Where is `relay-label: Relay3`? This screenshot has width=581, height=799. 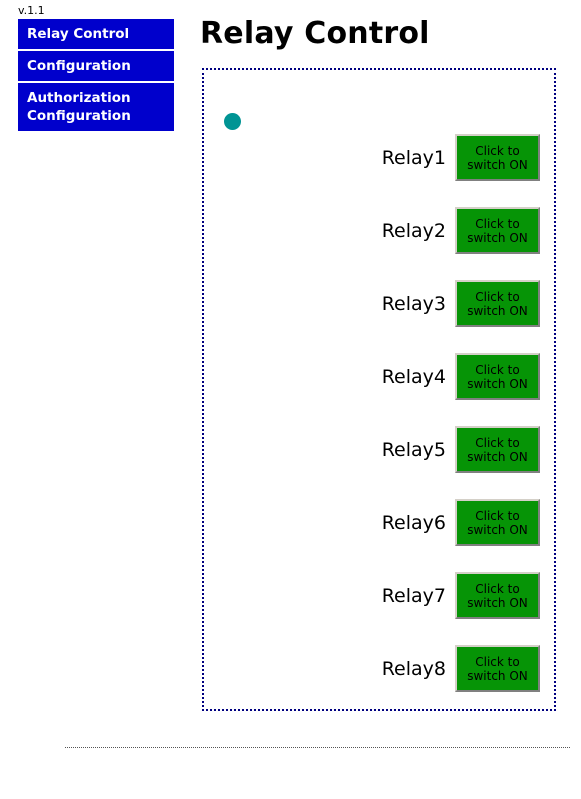 relay-label: Relay3 is located at coordinates (413, 303).